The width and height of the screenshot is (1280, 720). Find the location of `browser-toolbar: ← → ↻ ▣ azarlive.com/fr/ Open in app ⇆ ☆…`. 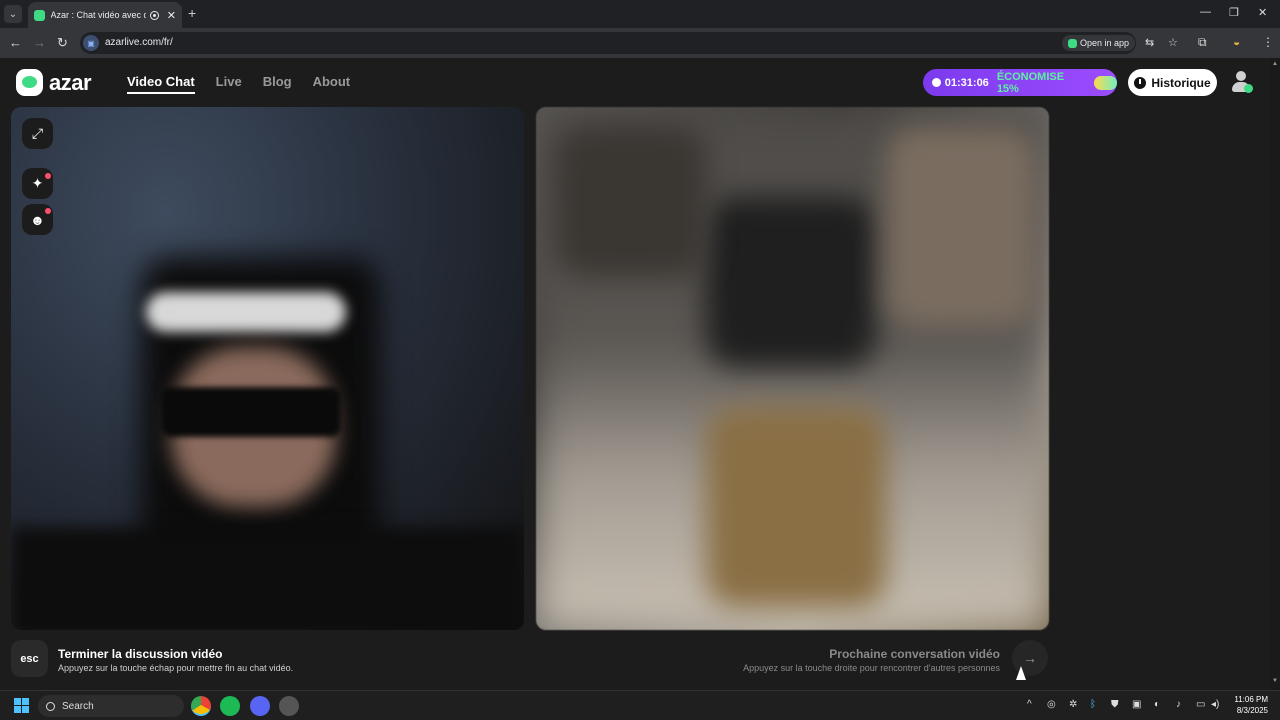

browser-toolbar: ← → ↻ ▣ azarlive.com/fr/ Open in app ⇆ ☆… is located at coordinates (640, 43).